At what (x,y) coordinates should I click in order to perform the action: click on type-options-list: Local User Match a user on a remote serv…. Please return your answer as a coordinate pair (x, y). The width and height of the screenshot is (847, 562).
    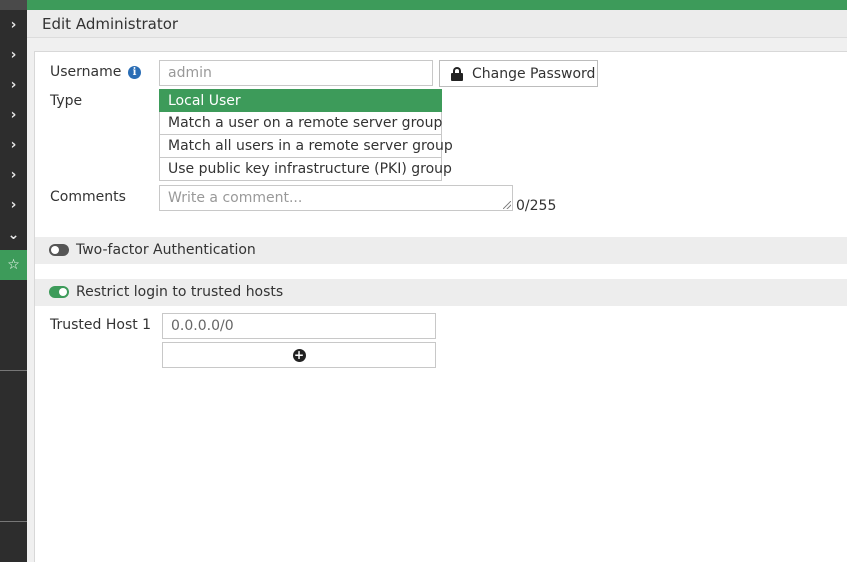
    Looking at the image, I should click on (306, 135).